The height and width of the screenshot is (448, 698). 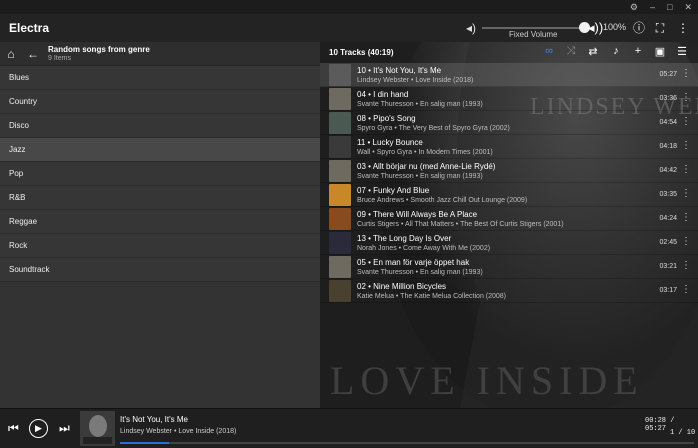 What do you see at coordinates (349, 28) in the screenshot?
I see `top-bar: Electra ◂) Fixed Volume ◂)) 100% ⓘ ⛶ ⋮` at bounding box center [349, 28].